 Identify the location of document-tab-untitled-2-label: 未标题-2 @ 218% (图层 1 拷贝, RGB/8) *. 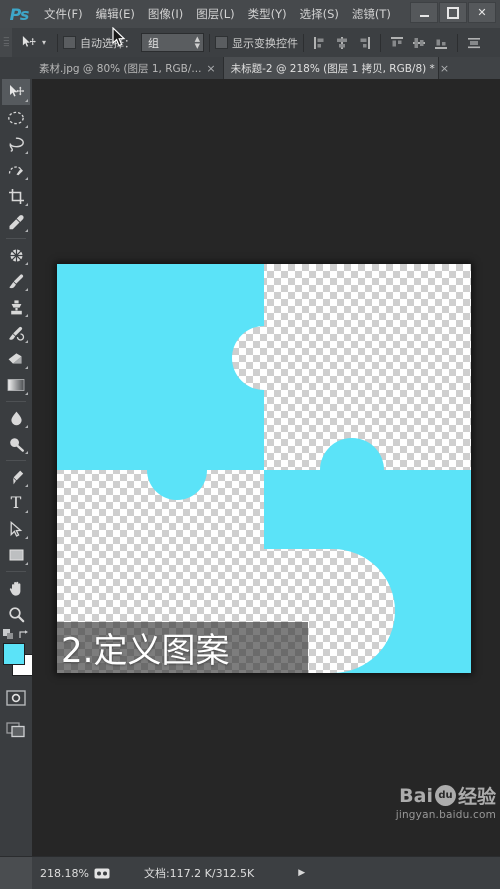
(332, 68).